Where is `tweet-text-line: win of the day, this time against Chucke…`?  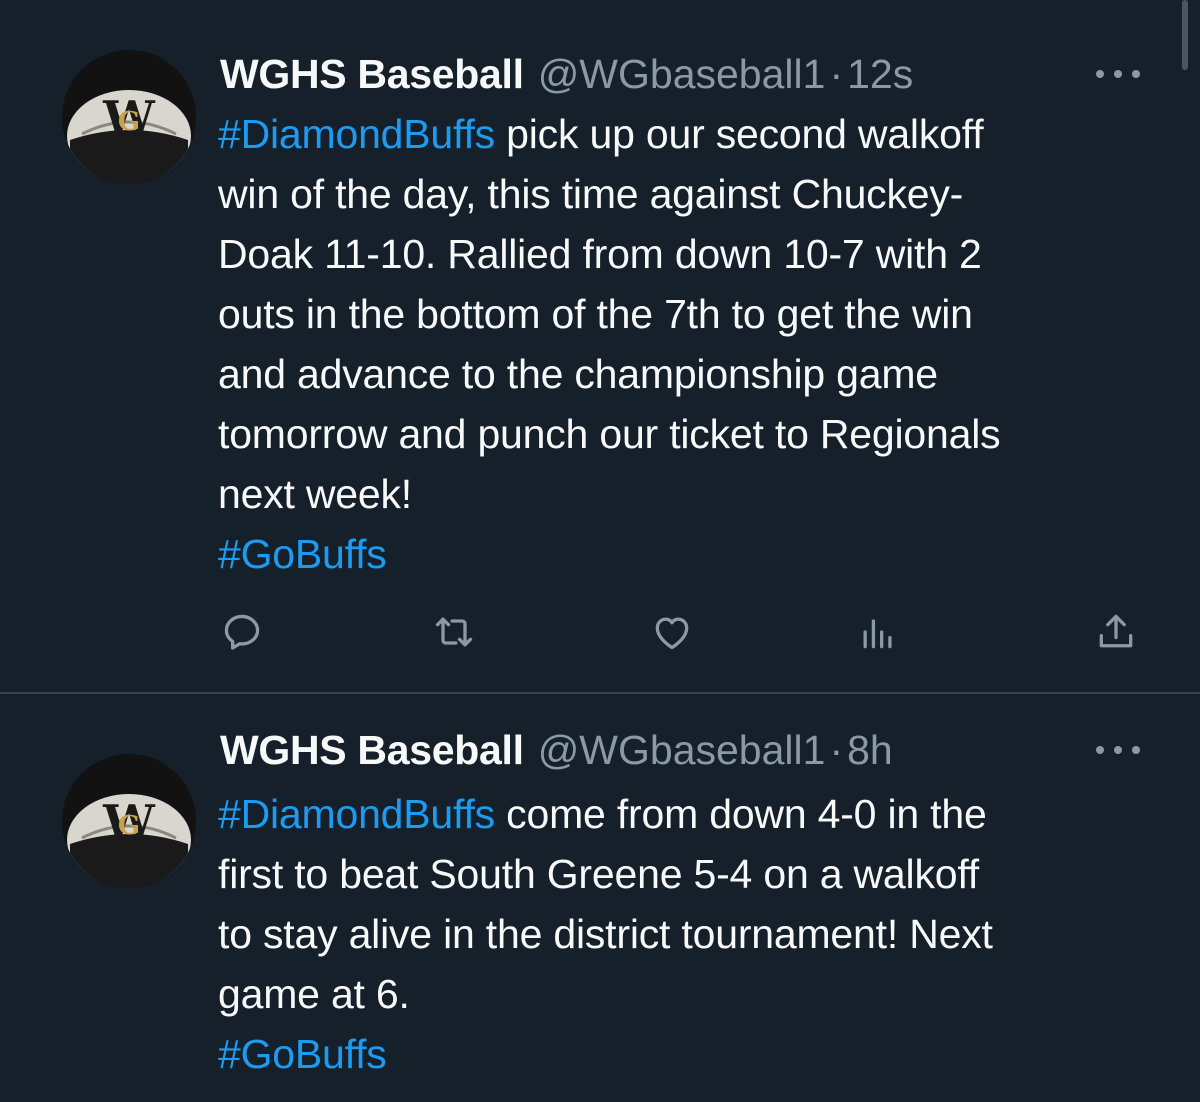 tweet-text-line: win of the day, this time against Chucke… is located at coordinates (688, 194).